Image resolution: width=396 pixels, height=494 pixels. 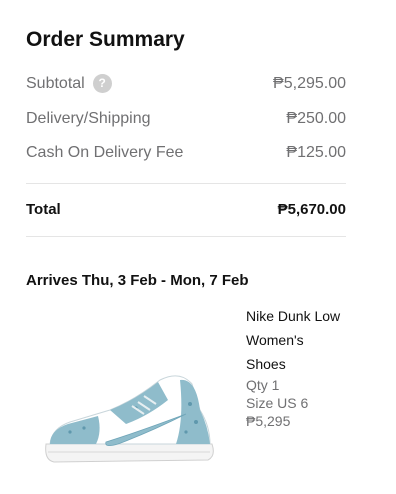 I want to click on product-price: ₱5,295, so click(x=268, y=421).